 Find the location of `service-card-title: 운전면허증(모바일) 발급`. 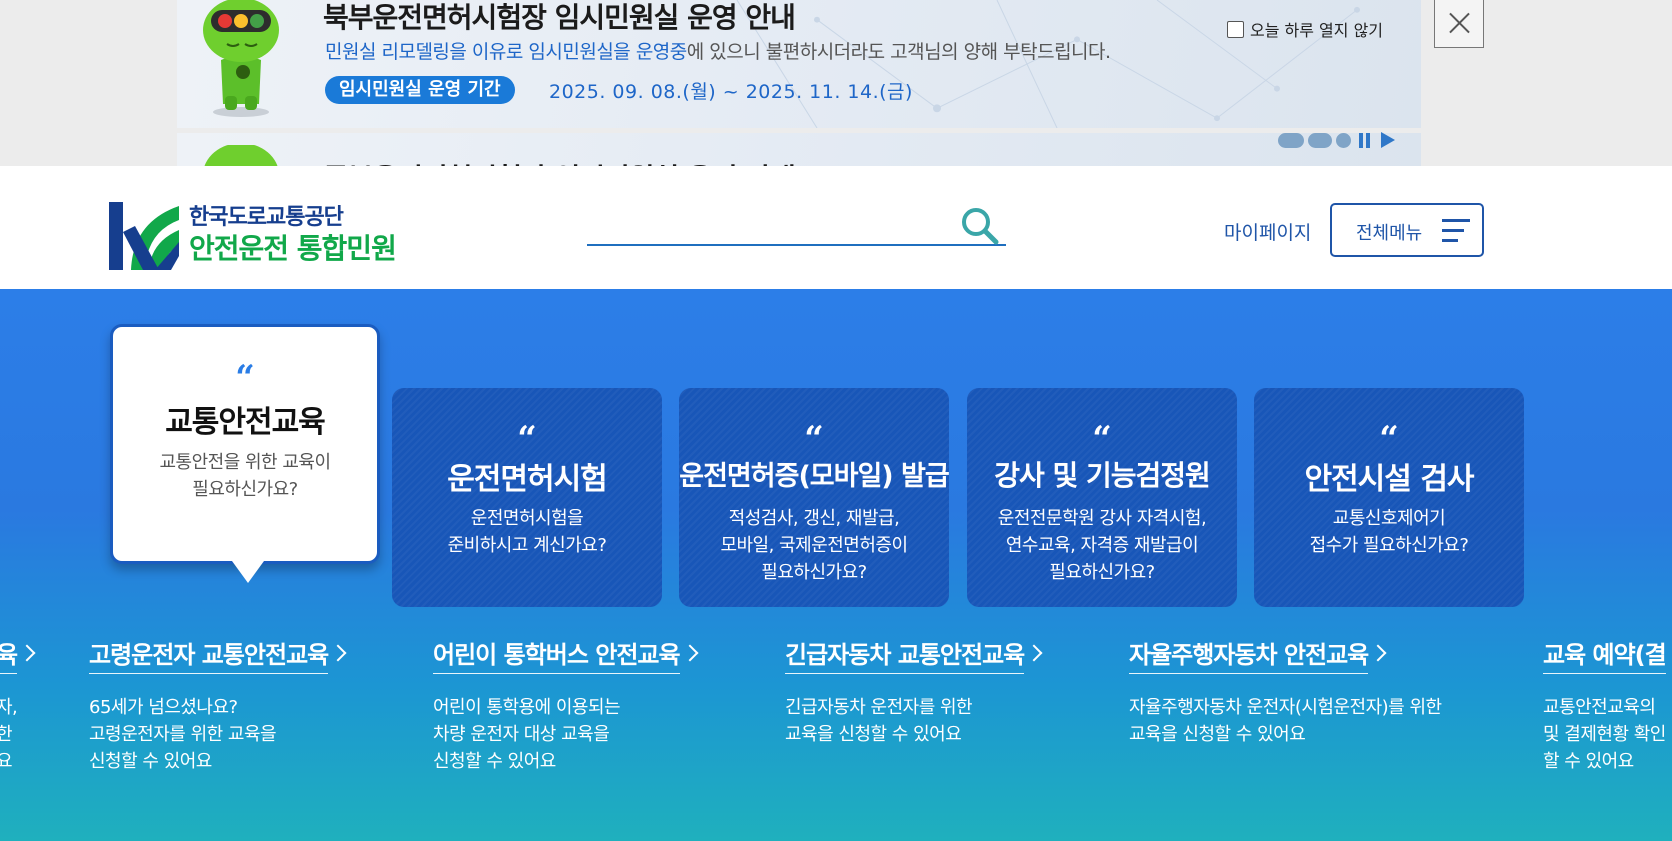

service-card-title: 운전면허증(모바일) 발급 is located at coordinates (814, 476).